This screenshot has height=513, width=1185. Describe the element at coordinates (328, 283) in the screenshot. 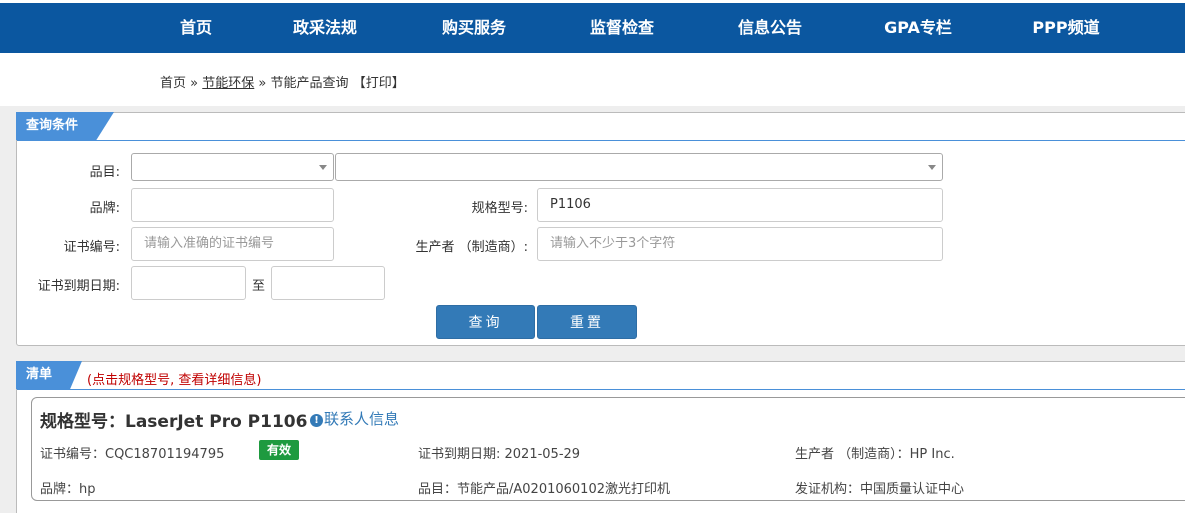

I see `expiry-to-input` at that location.